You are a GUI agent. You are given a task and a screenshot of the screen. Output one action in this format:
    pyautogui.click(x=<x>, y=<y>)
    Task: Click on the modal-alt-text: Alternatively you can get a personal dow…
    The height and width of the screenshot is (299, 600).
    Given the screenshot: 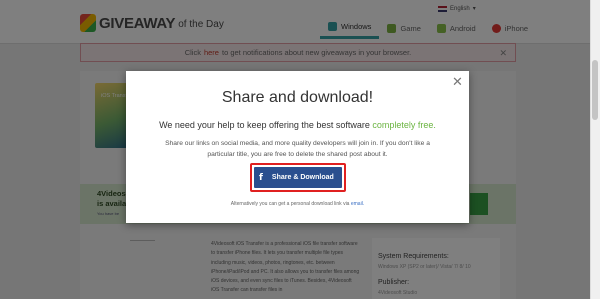 What is the action you would take?
    pyautogui.click(x=290, y=204)
    